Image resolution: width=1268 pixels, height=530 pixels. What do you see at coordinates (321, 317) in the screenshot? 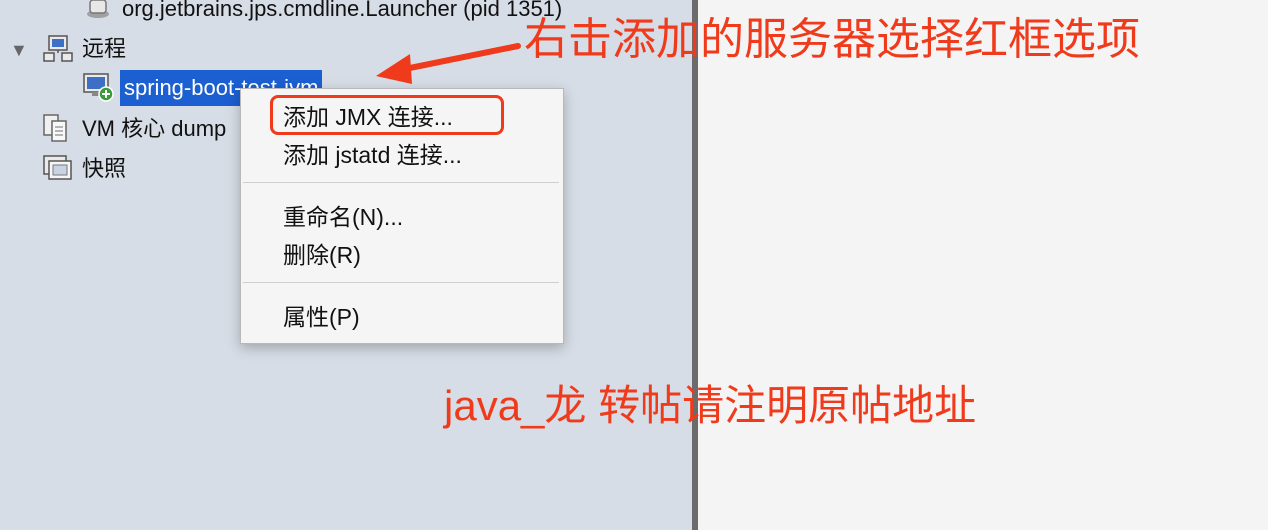
I see `menu-item-properties: 属性(P)` at bounding box center [321, 317].